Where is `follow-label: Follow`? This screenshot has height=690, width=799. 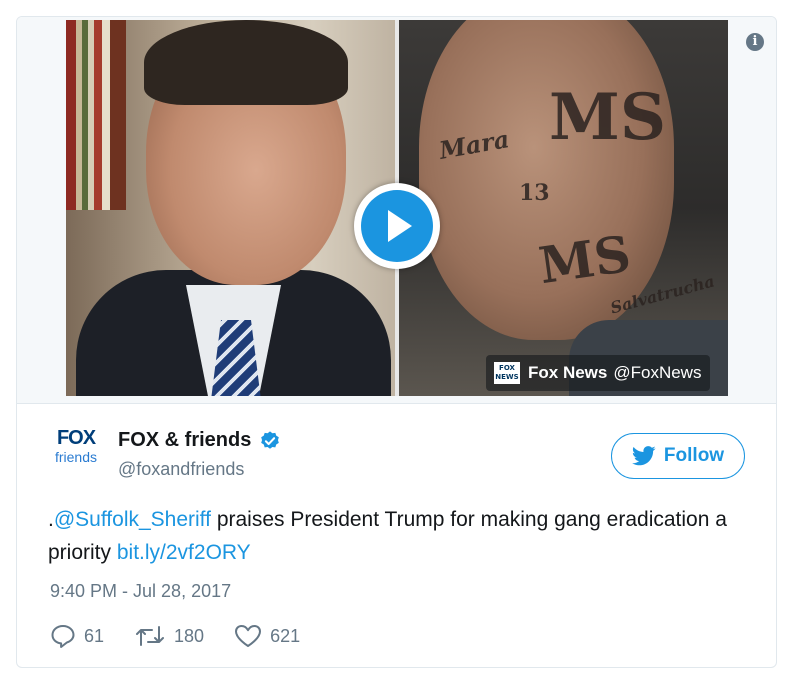 follow-label: Follow is located at coordinates (694, 455).